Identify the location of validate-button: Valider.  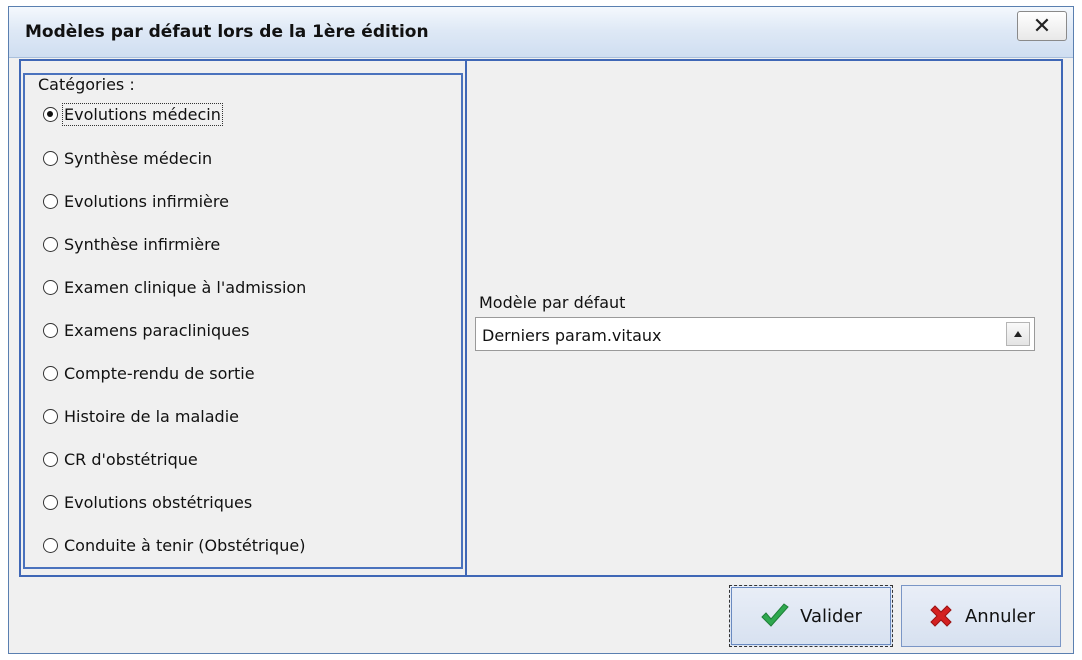
(811, 616).